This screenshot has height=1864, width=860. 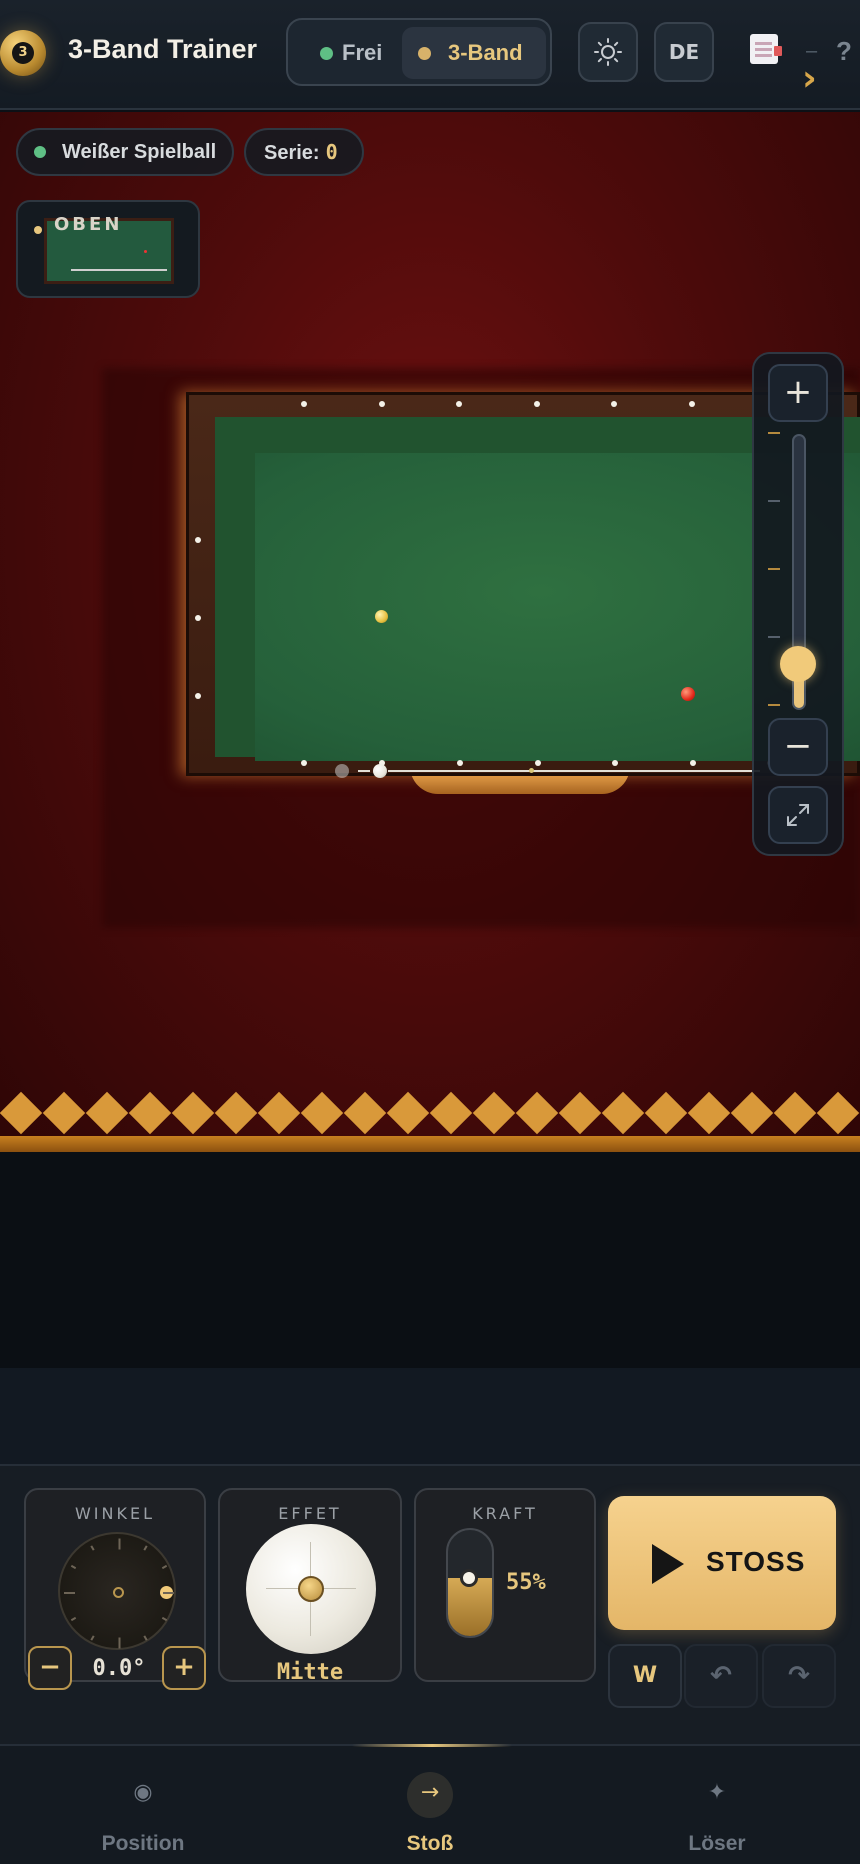 I want to click on logo-ball-icon: 3, so click(x=23, y=53).